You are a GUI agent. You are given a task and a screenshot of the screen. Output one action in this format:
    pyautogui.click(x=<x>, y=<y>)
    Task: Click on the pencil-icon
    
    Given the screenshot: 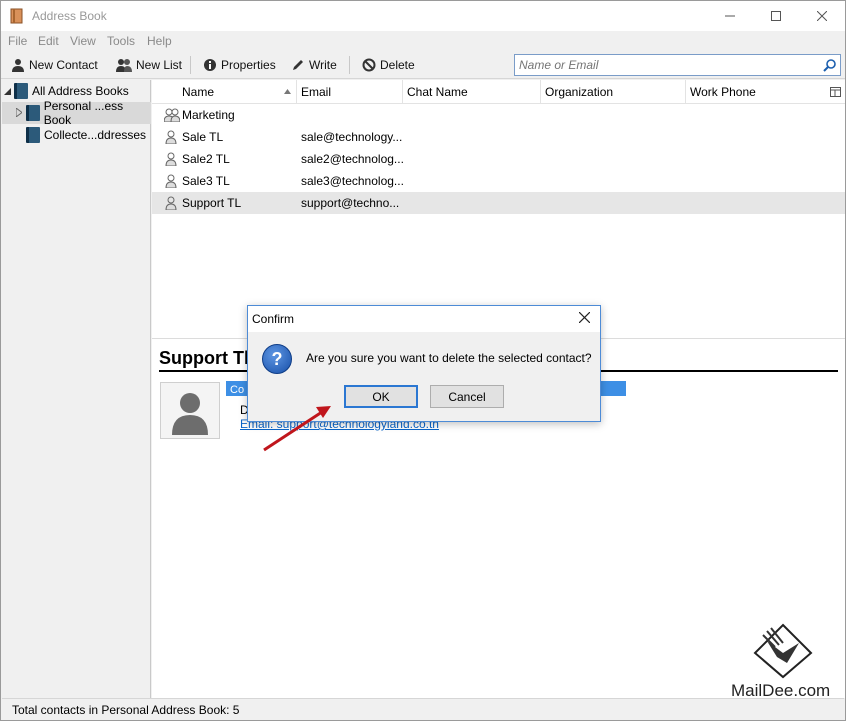 What is the action you would take?
    pyautogui.click(x=298, y=65)
    